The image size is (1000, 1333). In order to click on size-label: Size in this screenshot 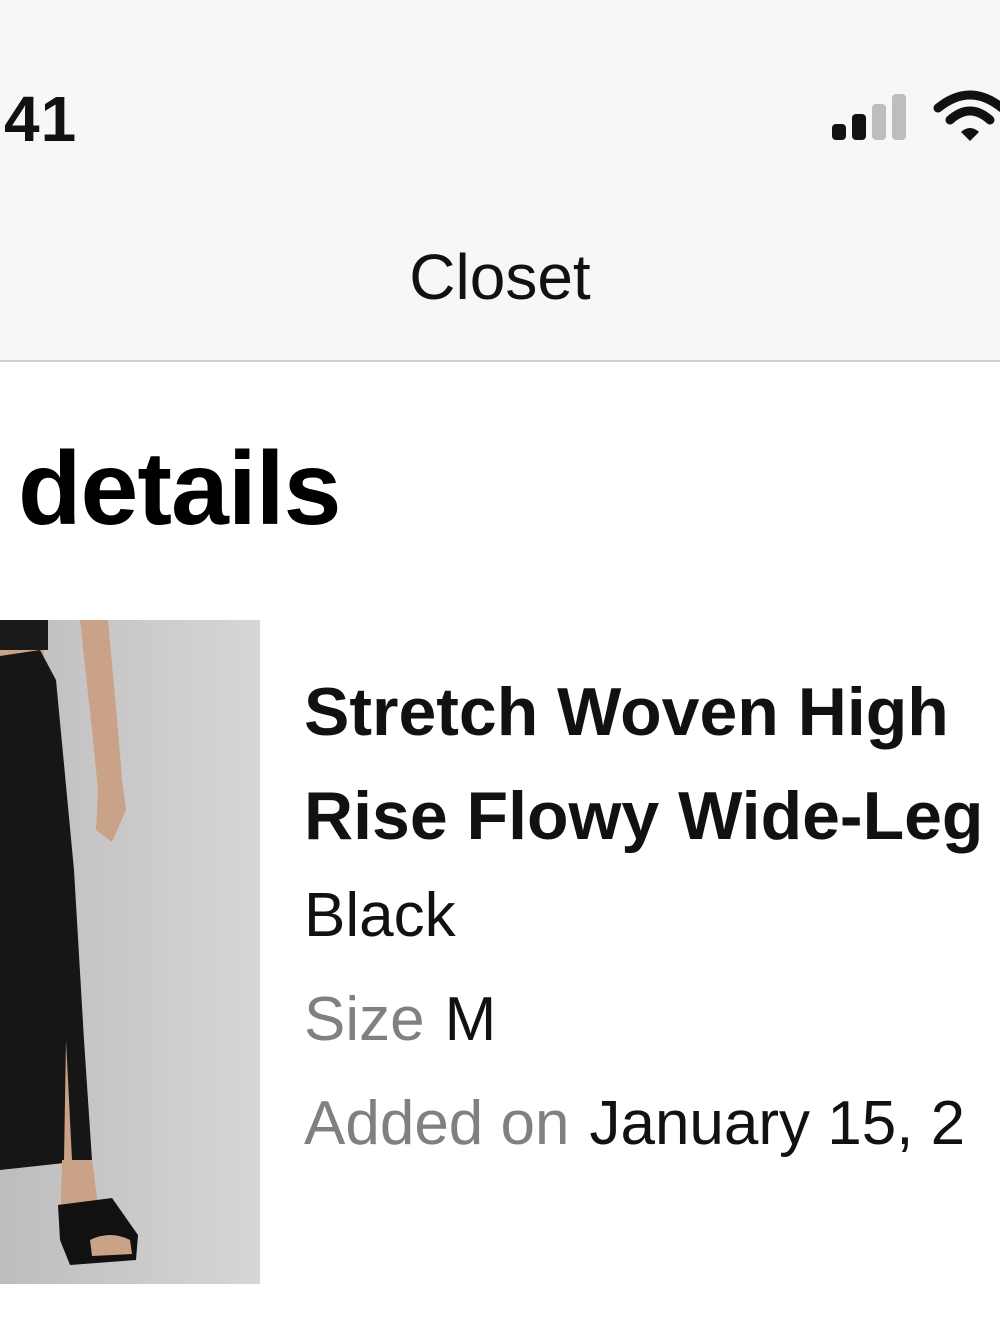, I will do `click(364, 1019)`.